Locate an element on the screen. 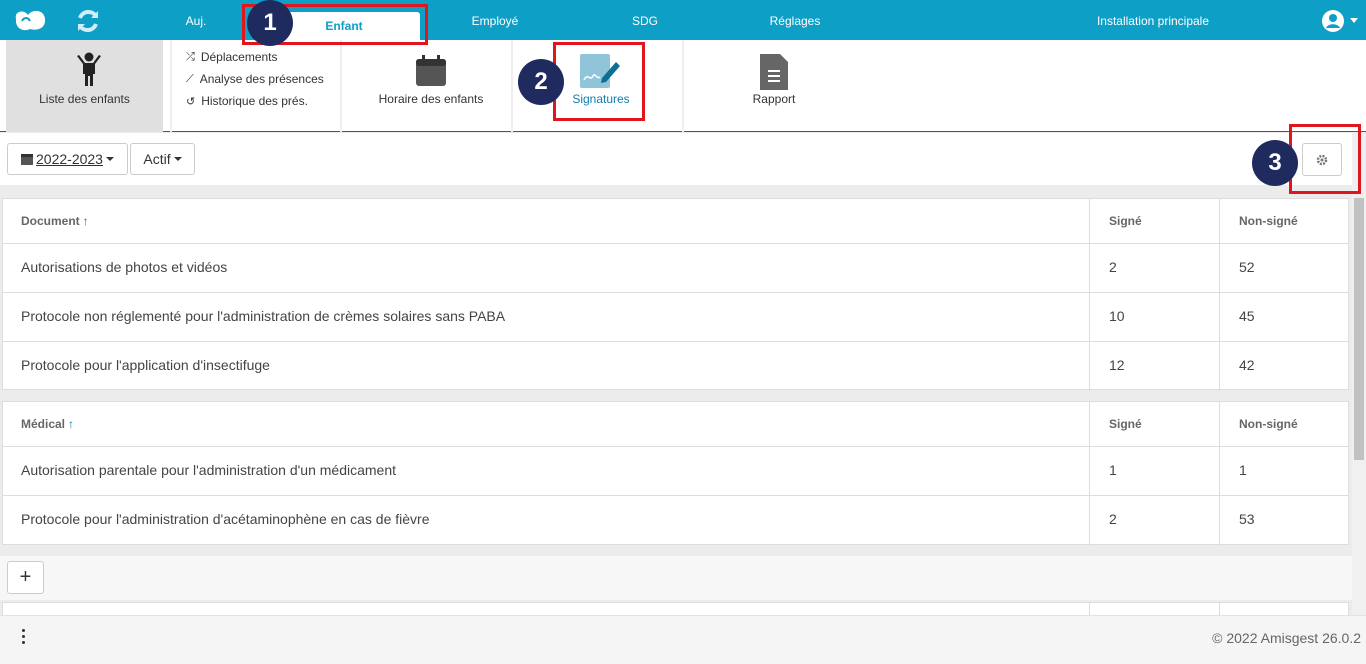  document-icon is located at coordinates (774, 72).